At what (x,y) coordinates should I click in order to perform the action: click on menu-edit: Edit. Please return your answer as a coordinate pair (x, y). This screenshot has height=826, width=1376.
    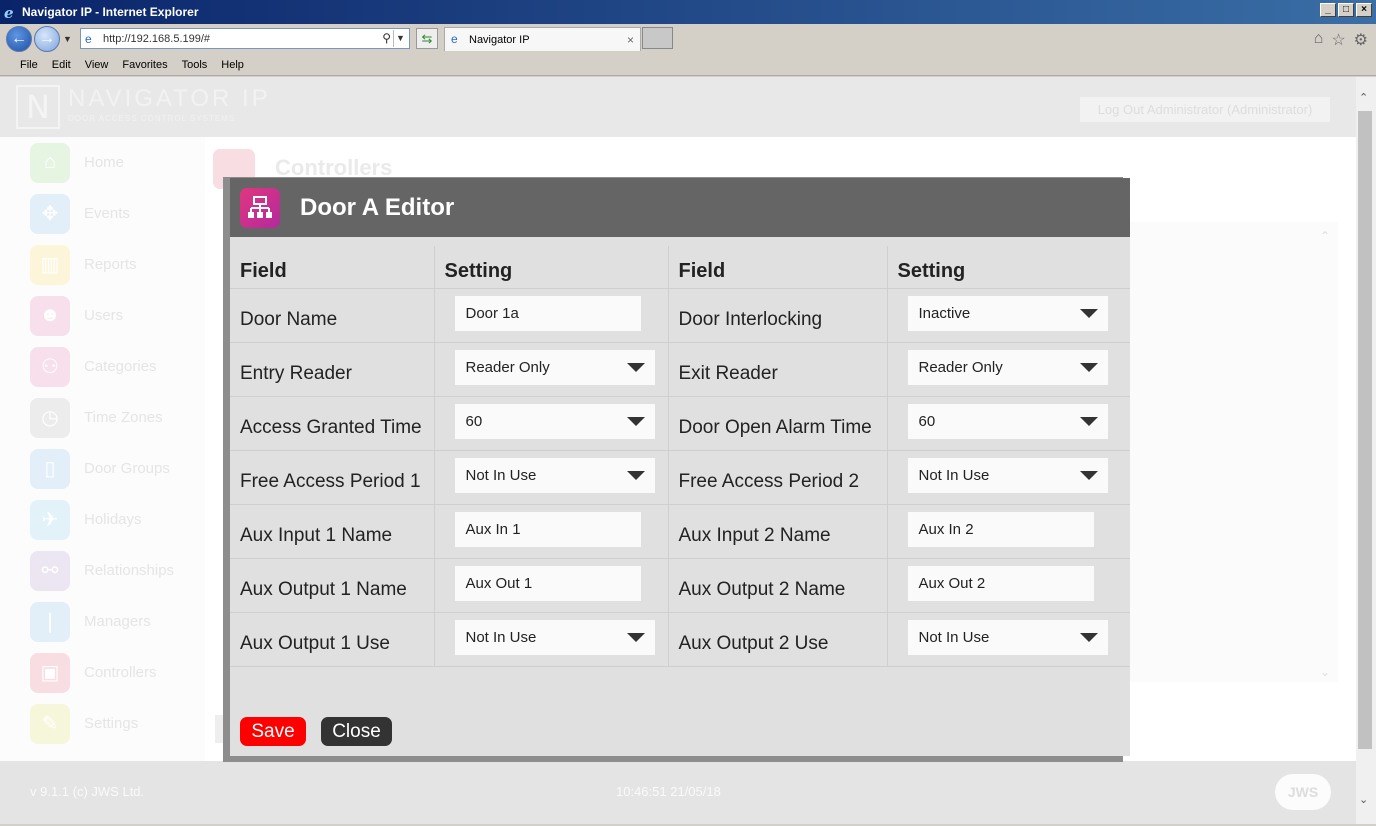
    Looking at the image, I should click on (61, 65).